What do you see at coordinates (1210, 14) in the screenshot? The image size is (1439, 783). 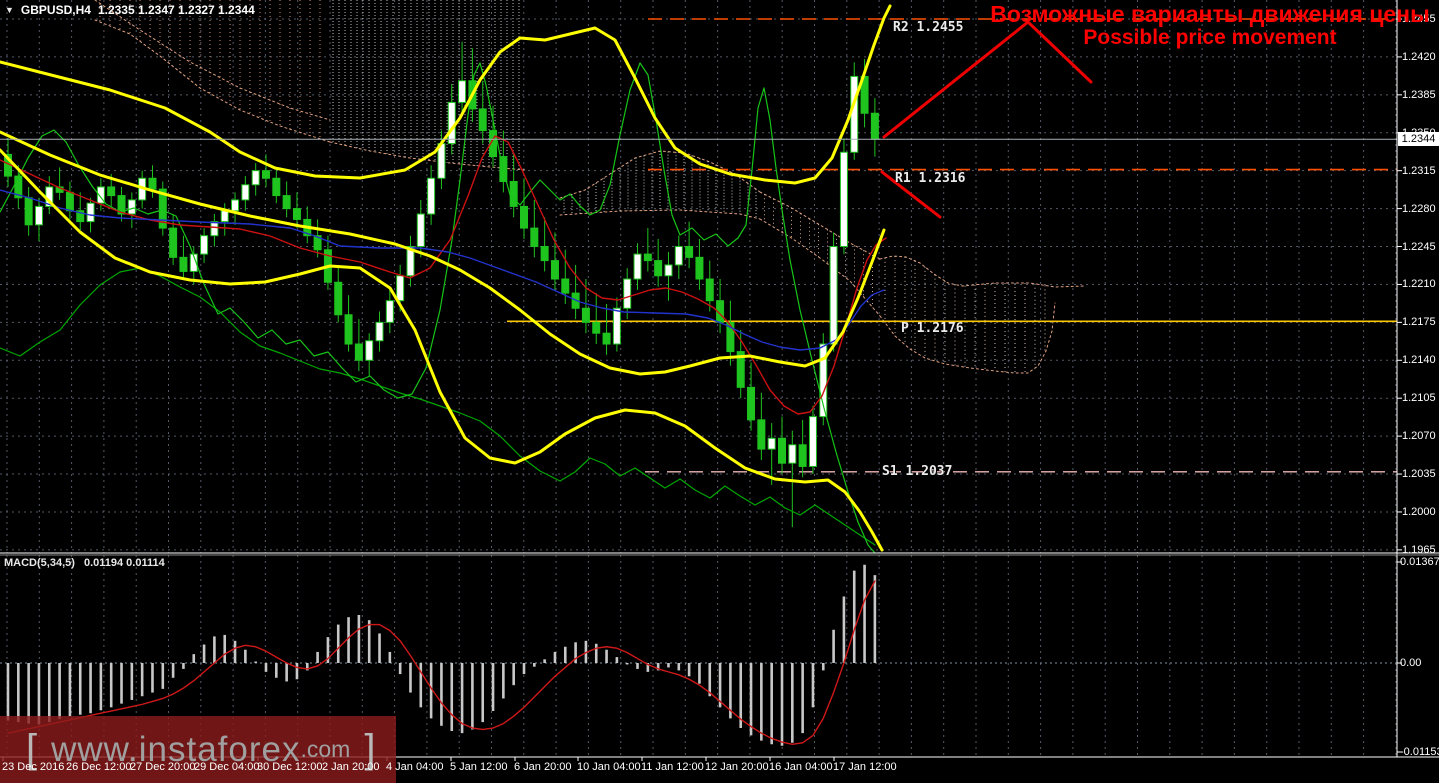 I see `annotation-text-ru: Возможные варианты движения цены` at bounding box center [1210, 14].